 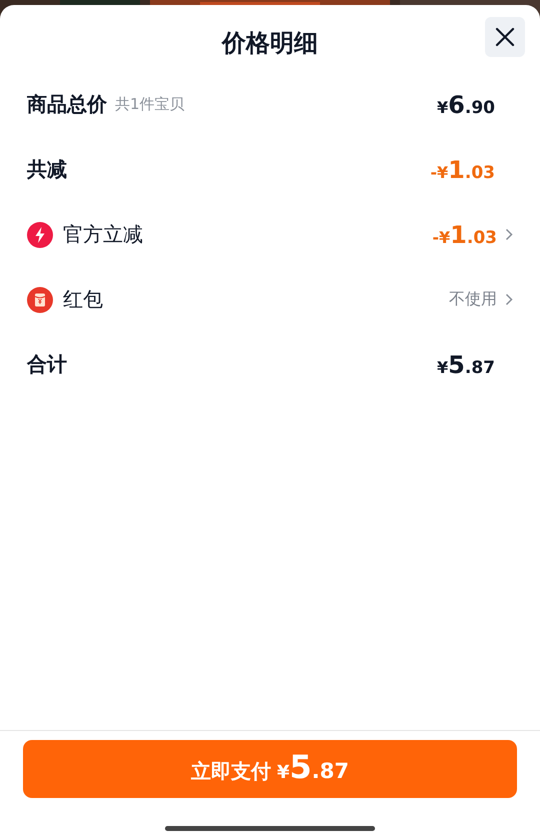 I want to click on envelope-icon, so click(x=40, y=299).